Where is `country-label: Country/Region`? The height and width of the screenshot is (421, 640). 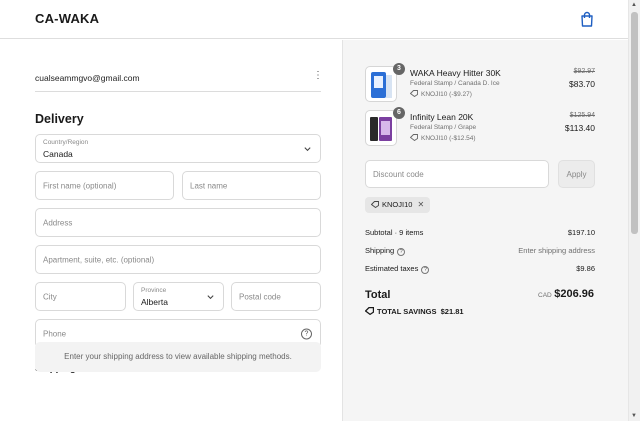 country-label: Country/Region is located at coordinates (66, 142).